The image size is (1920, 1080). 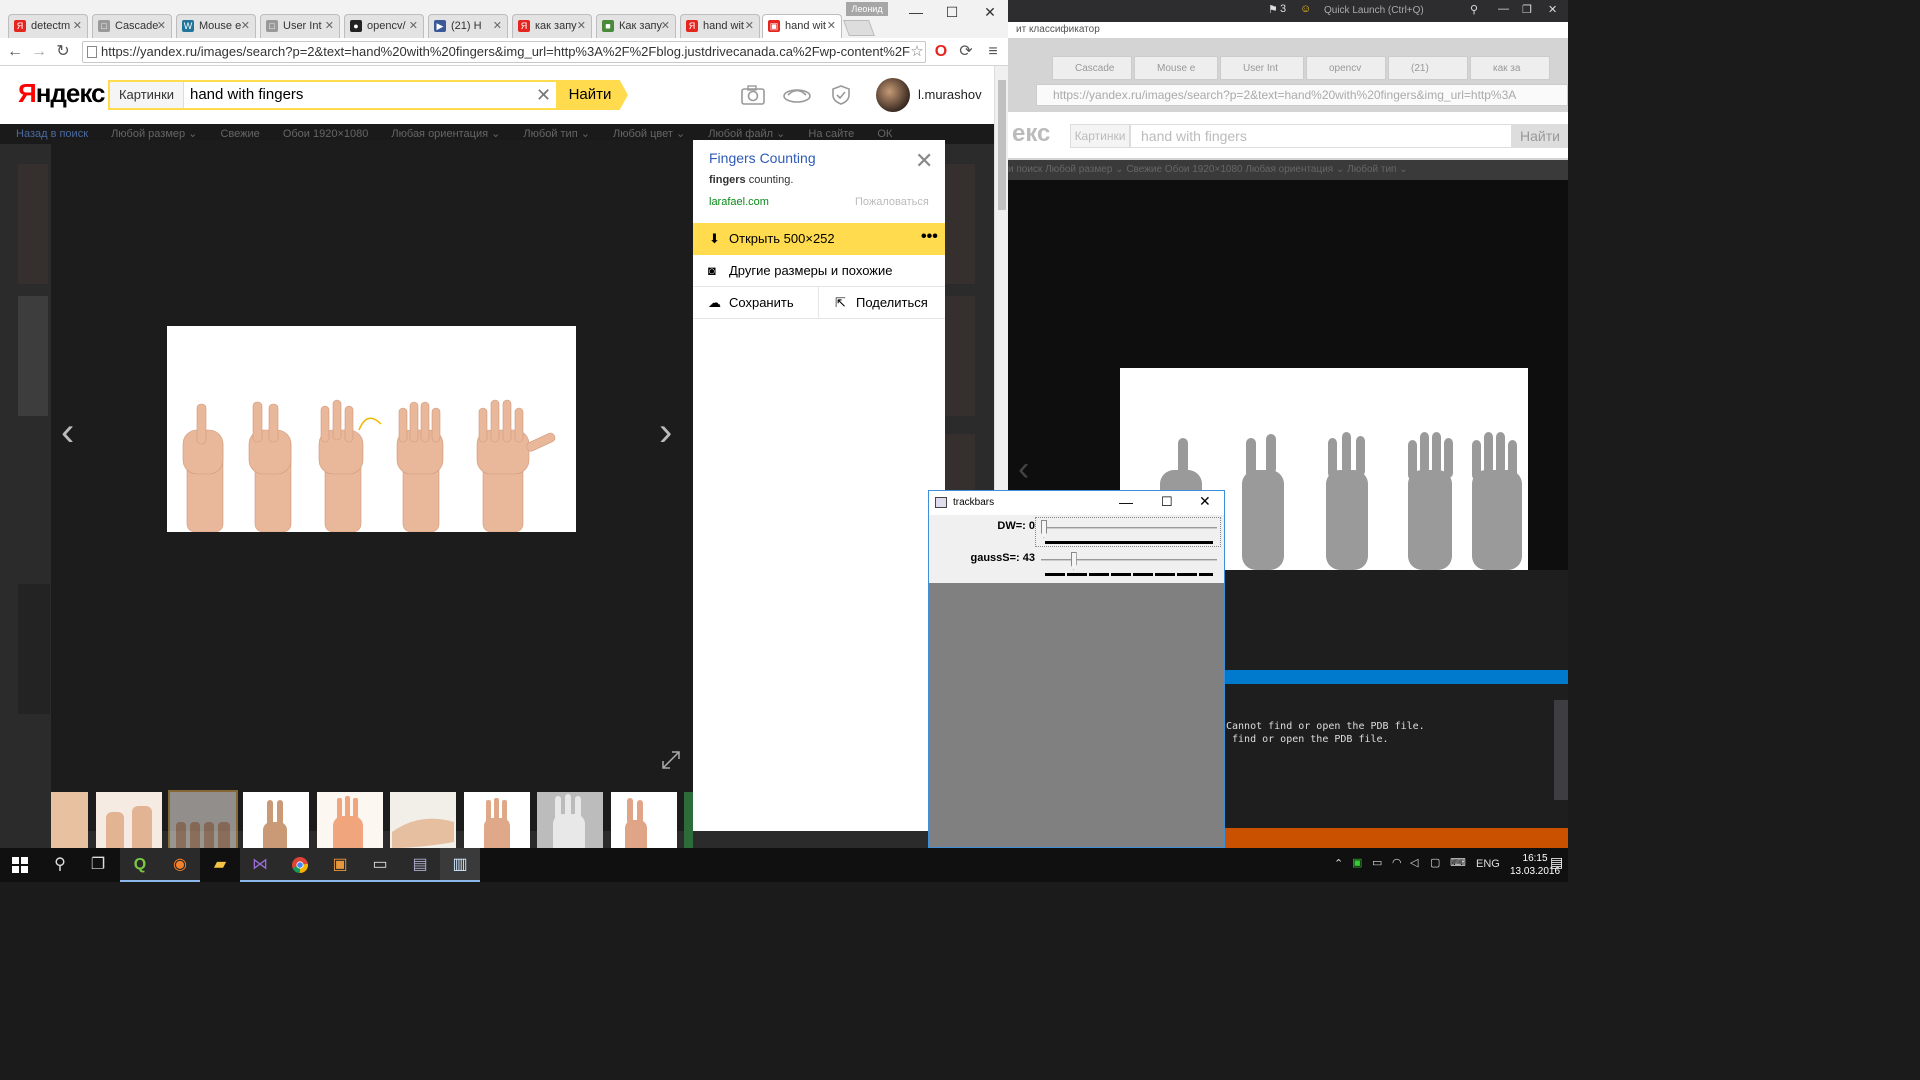 I want to click on profile-badge: Леонид, so click(x=867, y=9).